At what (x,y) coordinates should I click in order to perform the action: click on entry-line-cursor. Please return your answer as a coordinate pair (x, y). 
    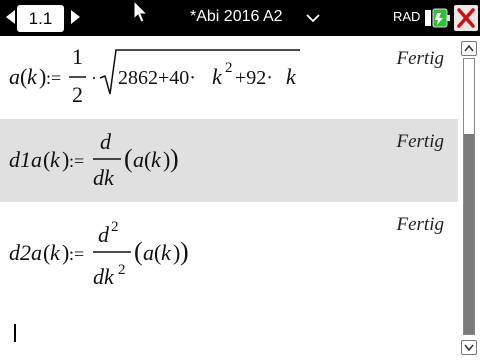
    Looking at the image, I should click on (15, 333).